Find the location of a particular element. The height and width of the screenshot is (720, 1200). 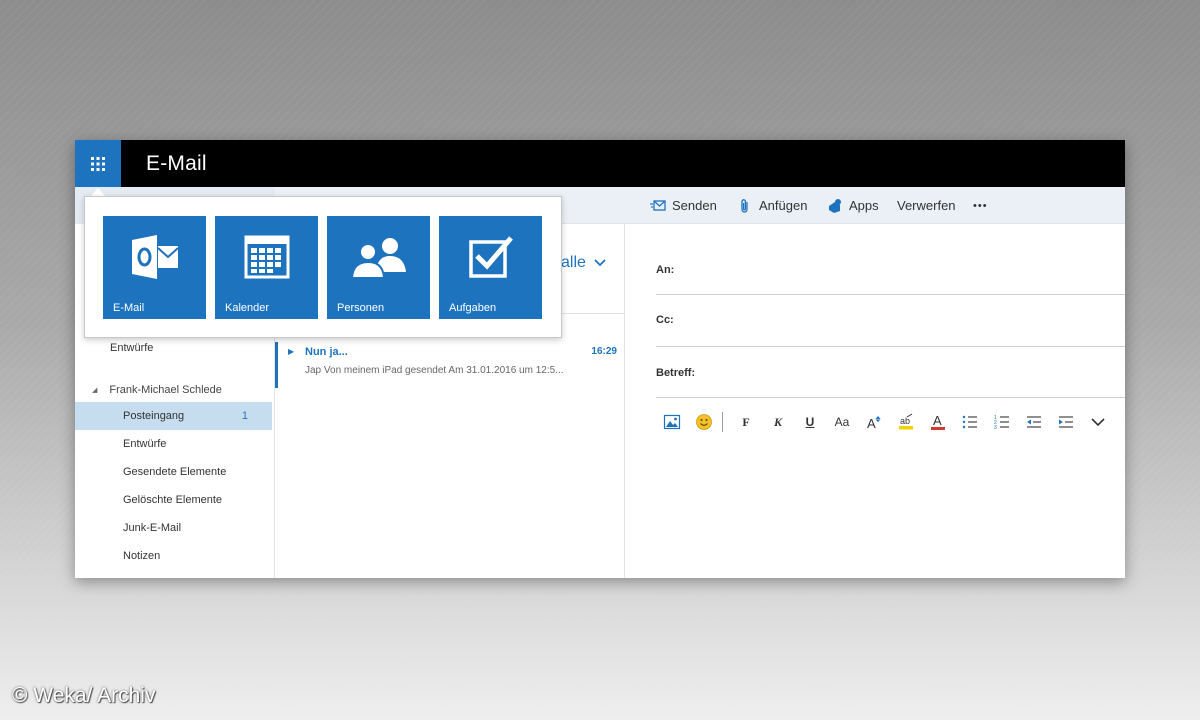

underline-button: U is located at coordinates (810, 422).